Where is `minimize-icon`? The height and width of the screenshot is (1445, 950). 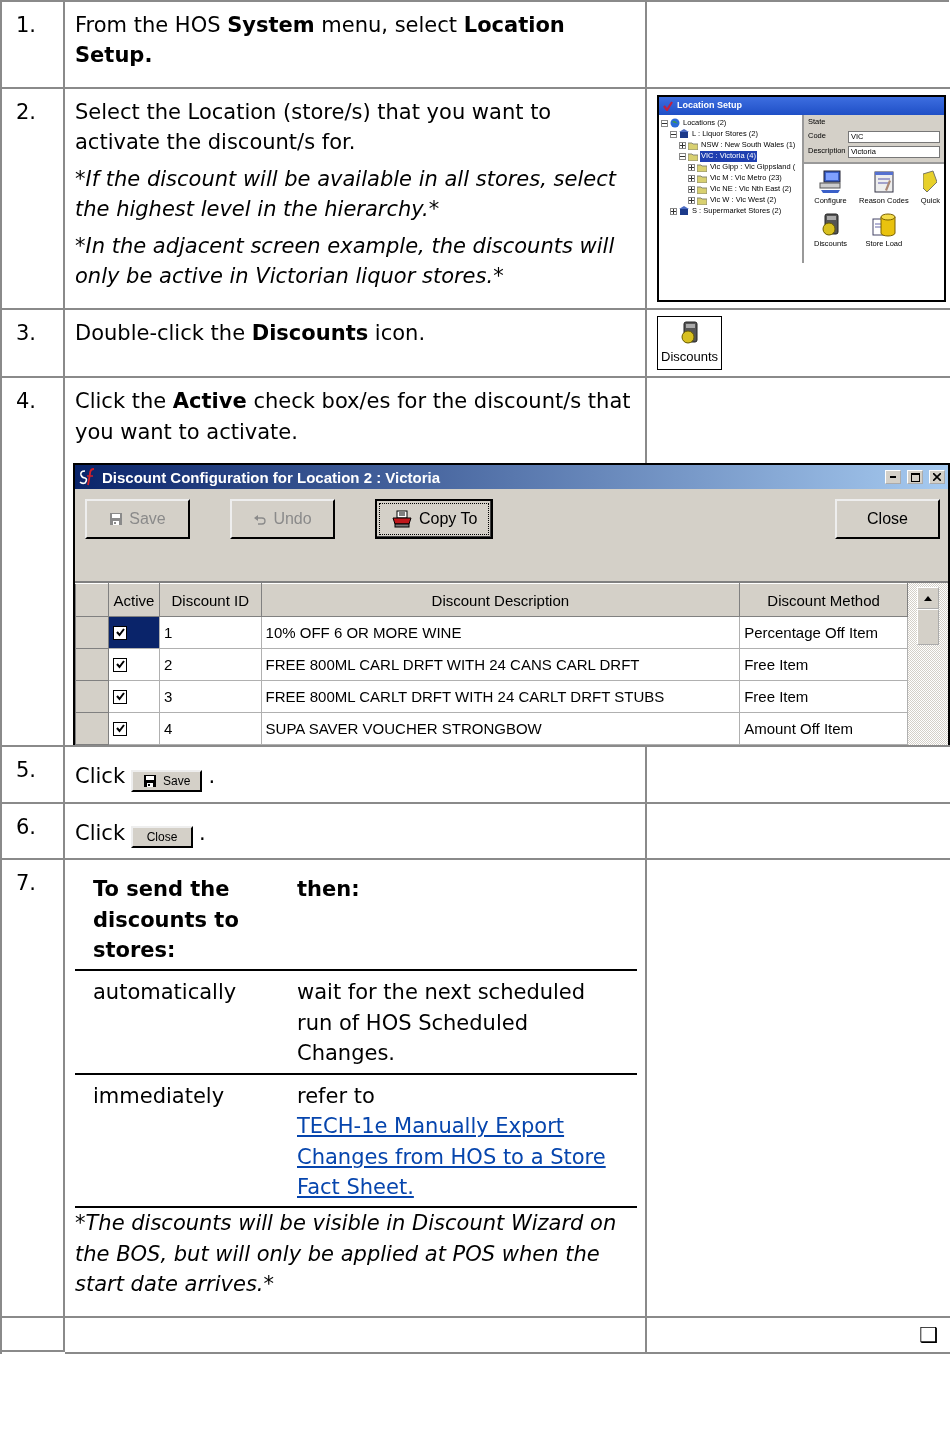 minimize-icon is located at coordinates (893, 477).